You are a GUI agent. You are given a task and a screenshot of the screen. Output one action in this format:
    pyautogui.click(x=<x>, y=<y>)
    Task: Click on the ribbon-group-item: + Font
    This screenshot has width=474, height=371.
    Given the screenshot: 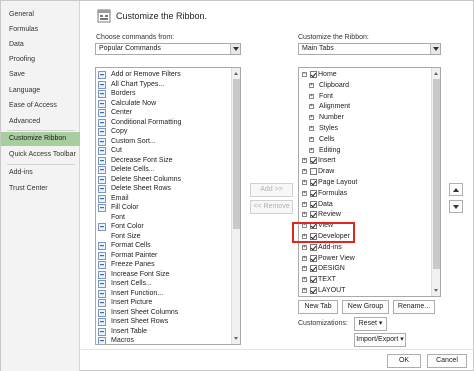 What is the action you would take?
    pyautogui.click(x=364, y=96)
    